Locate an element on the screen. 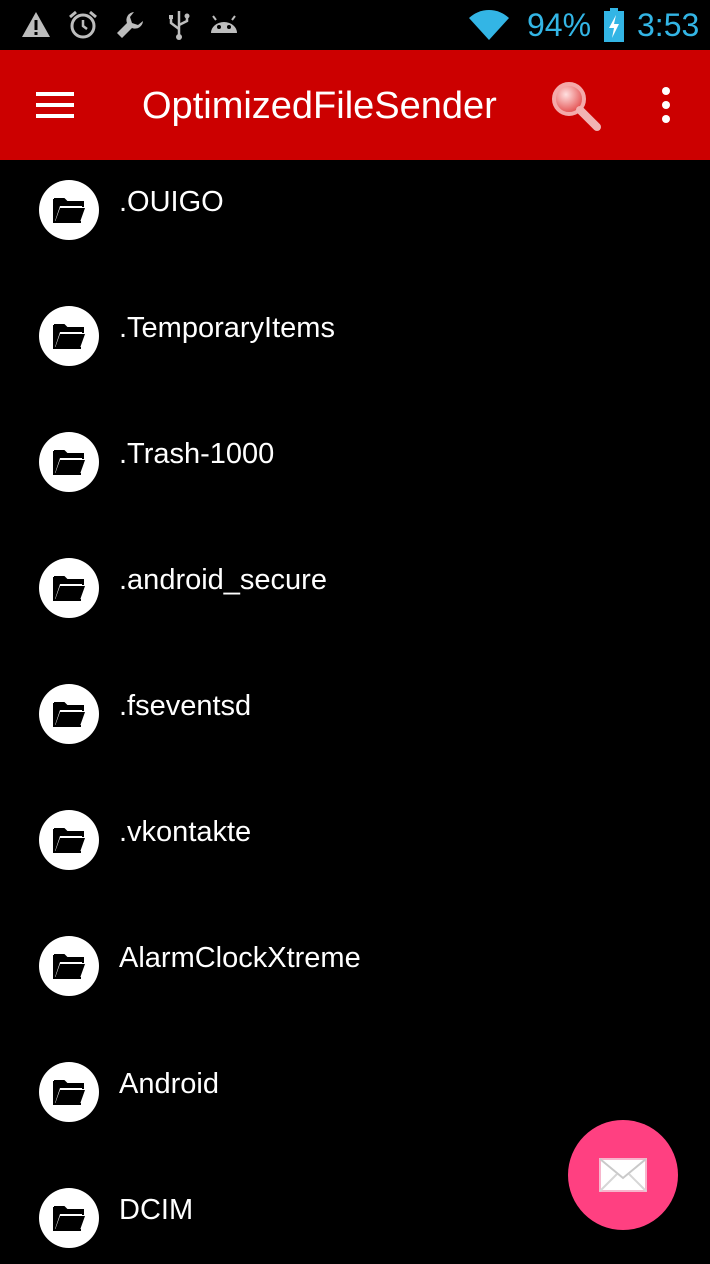  list-item: .TemporaryItems is located at coordinates (355, 319).